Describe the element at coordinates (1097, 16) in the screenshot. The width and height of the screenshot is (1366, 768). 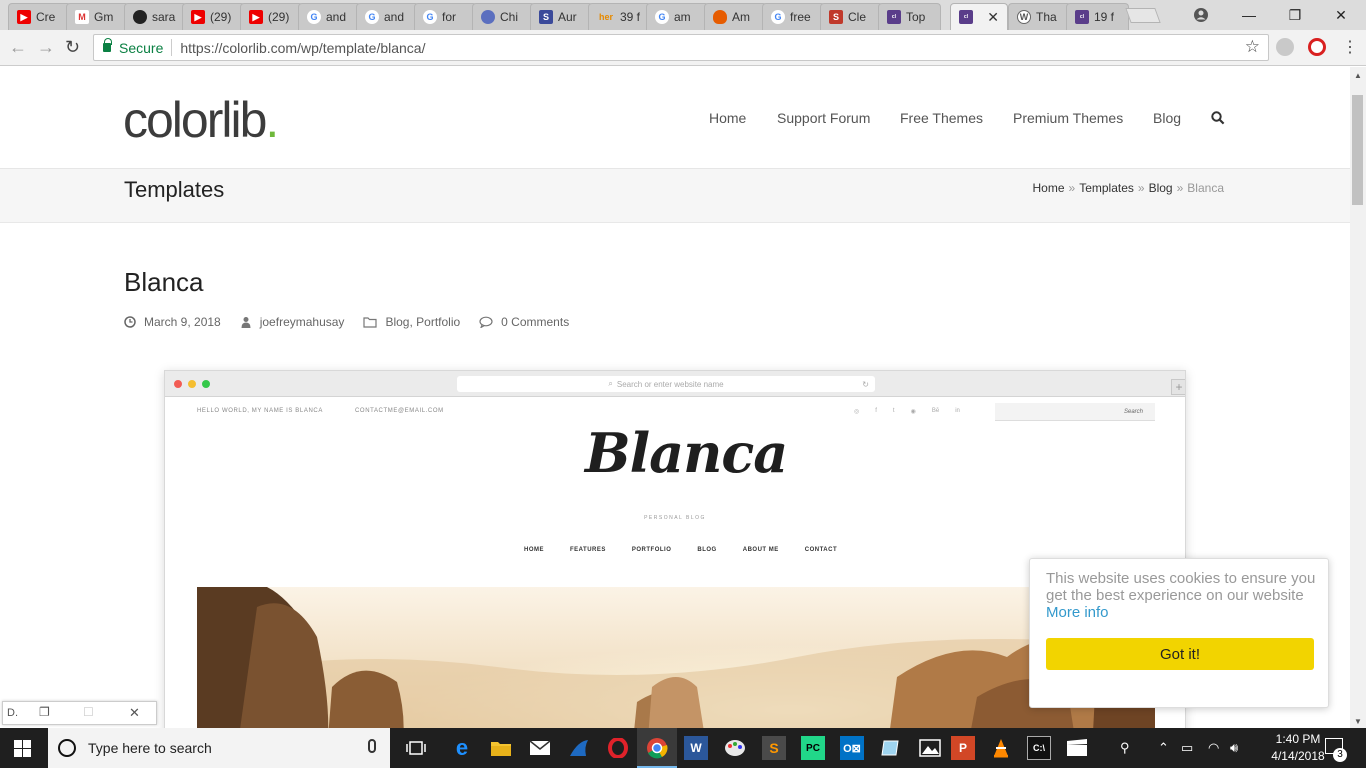
I see `browser-tab: cl 19 f` at that location.